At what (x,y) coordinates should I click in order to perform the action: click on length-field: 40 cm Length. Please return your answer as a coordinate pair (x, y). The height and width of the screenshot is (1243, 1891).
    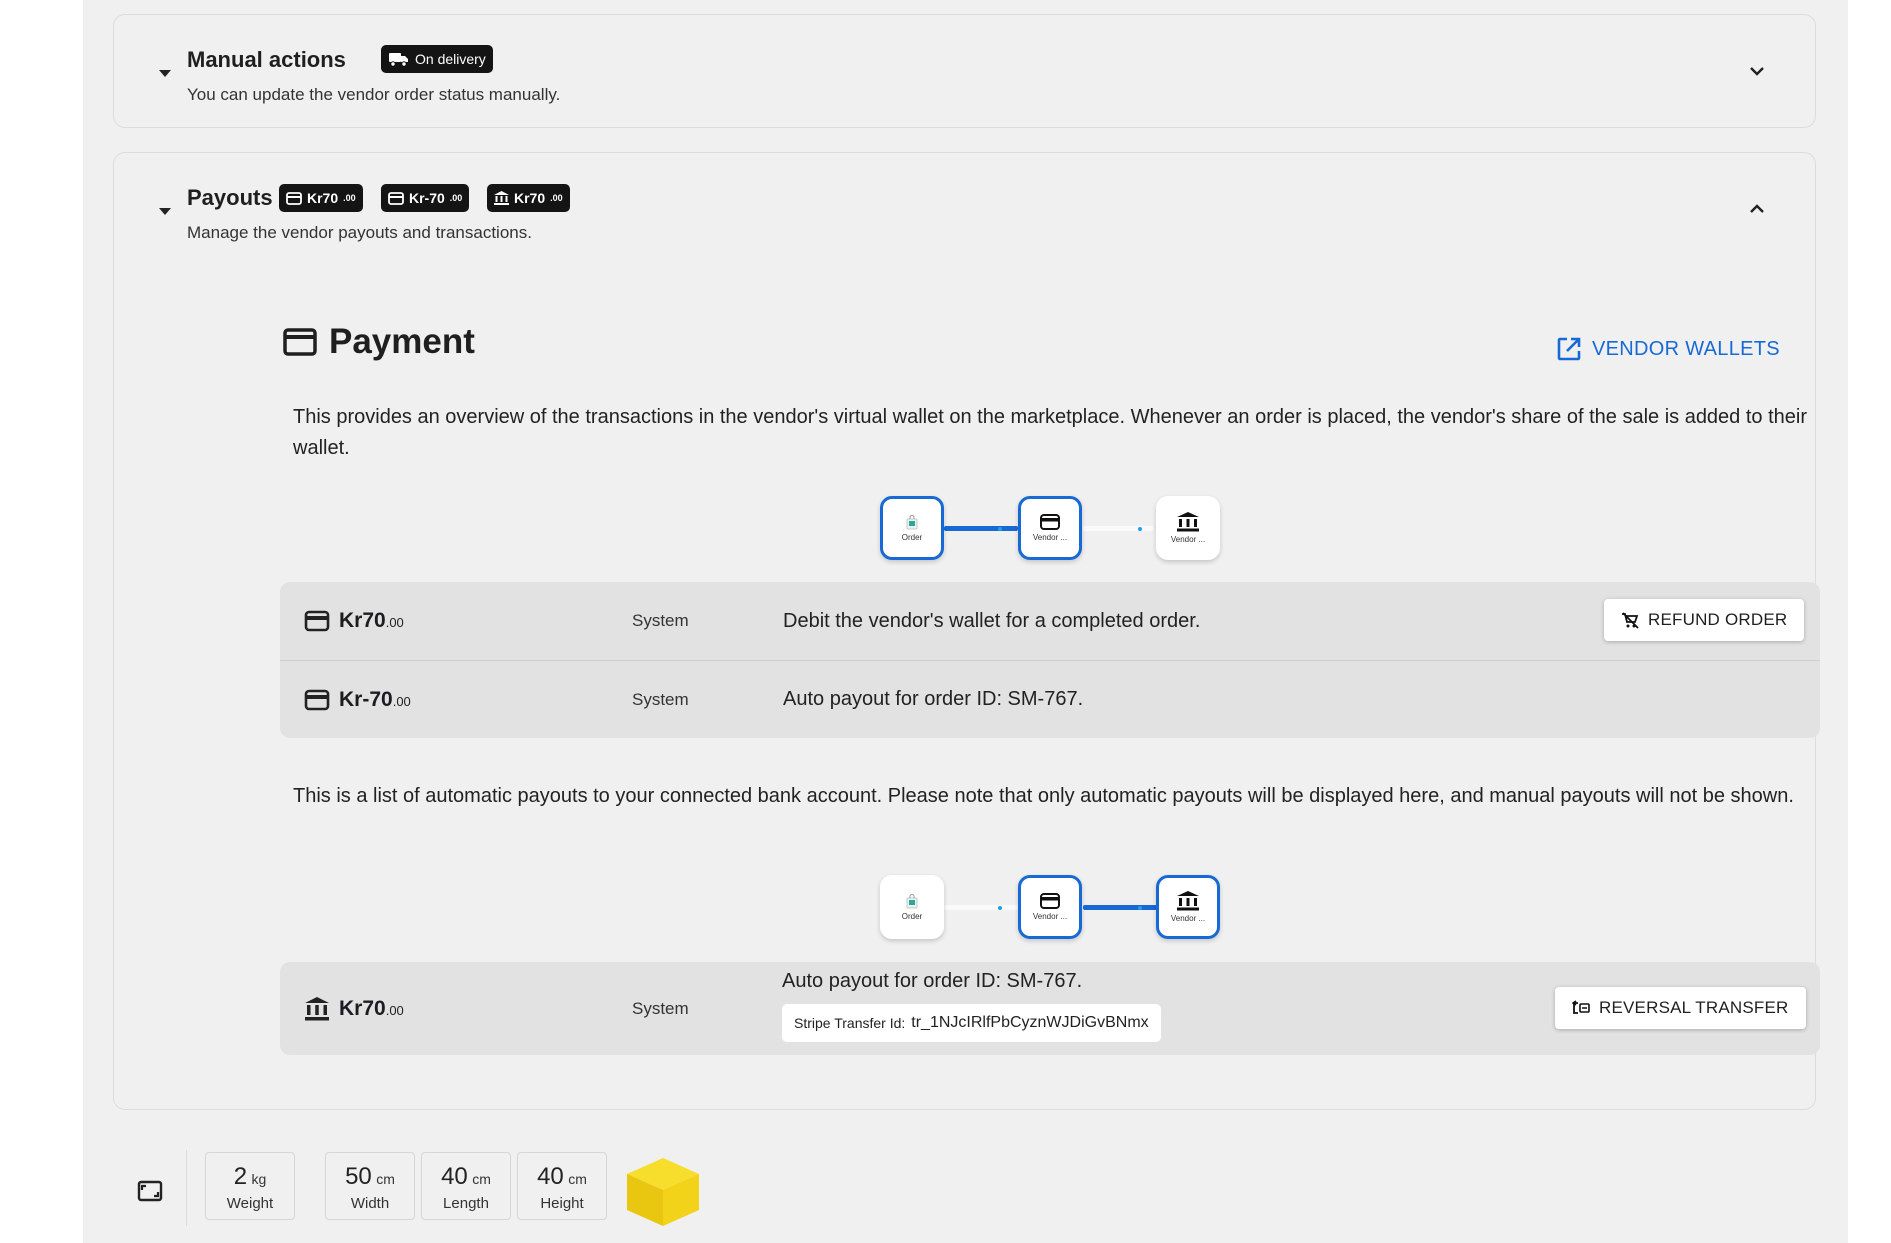
    Looking at the image, I should click on (466, 1186).